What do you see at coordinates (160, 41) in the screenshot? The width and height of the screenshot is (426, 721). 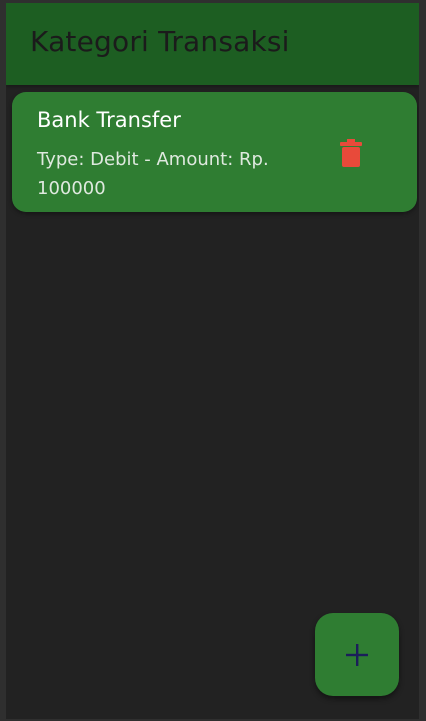 I see `page-title: Kategori Transaksi` at bounding box center [160, 41].